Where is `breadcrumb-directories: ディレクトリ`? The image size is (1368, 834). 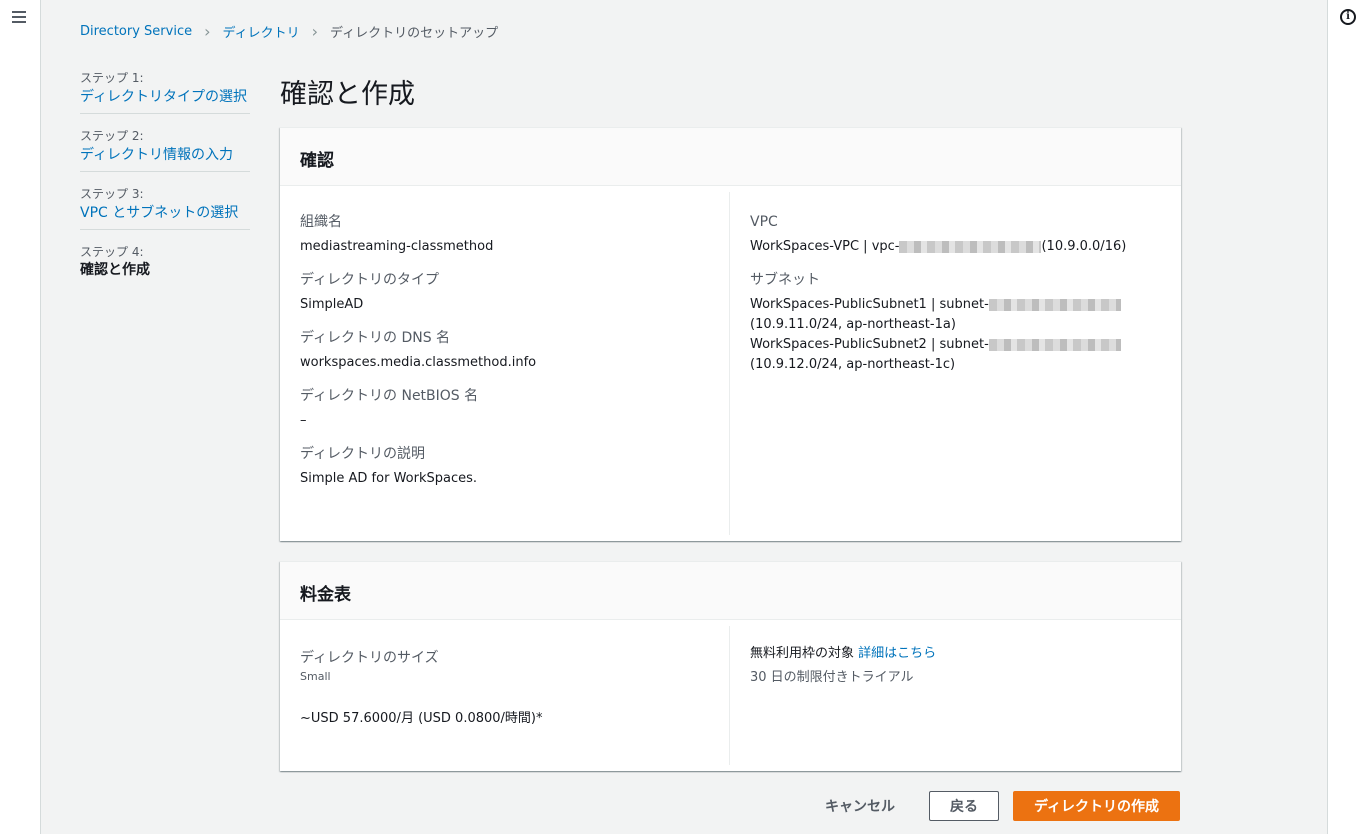 breadcrumb-directories: ディレクトリ is located at coordinates (261, 31).